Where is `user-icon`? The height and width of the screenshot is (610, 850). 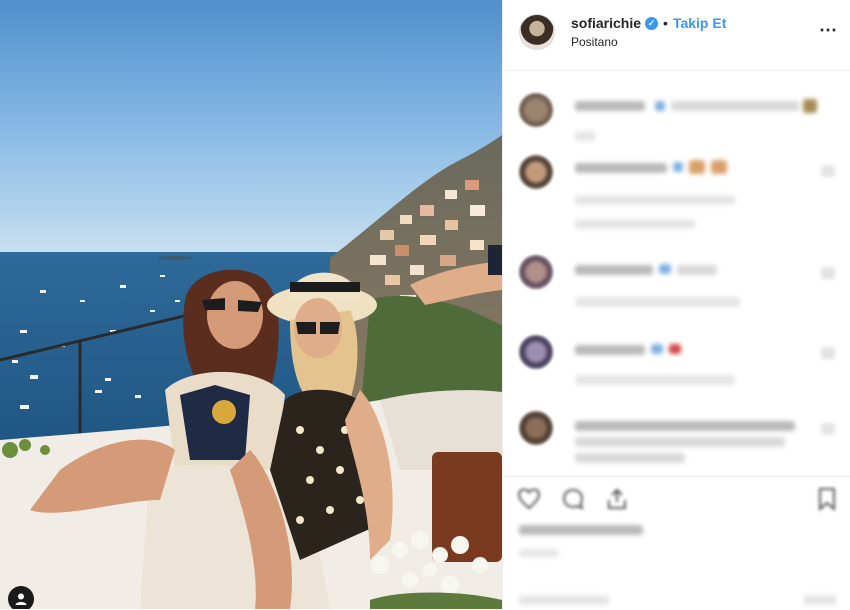
user-icon is located at coordinates (21, 599).